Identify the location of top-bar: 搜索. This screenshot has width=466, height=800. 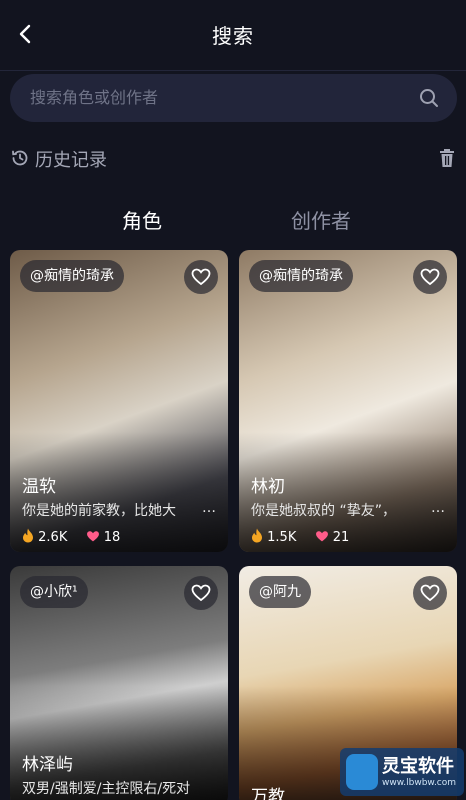
(233, 36).